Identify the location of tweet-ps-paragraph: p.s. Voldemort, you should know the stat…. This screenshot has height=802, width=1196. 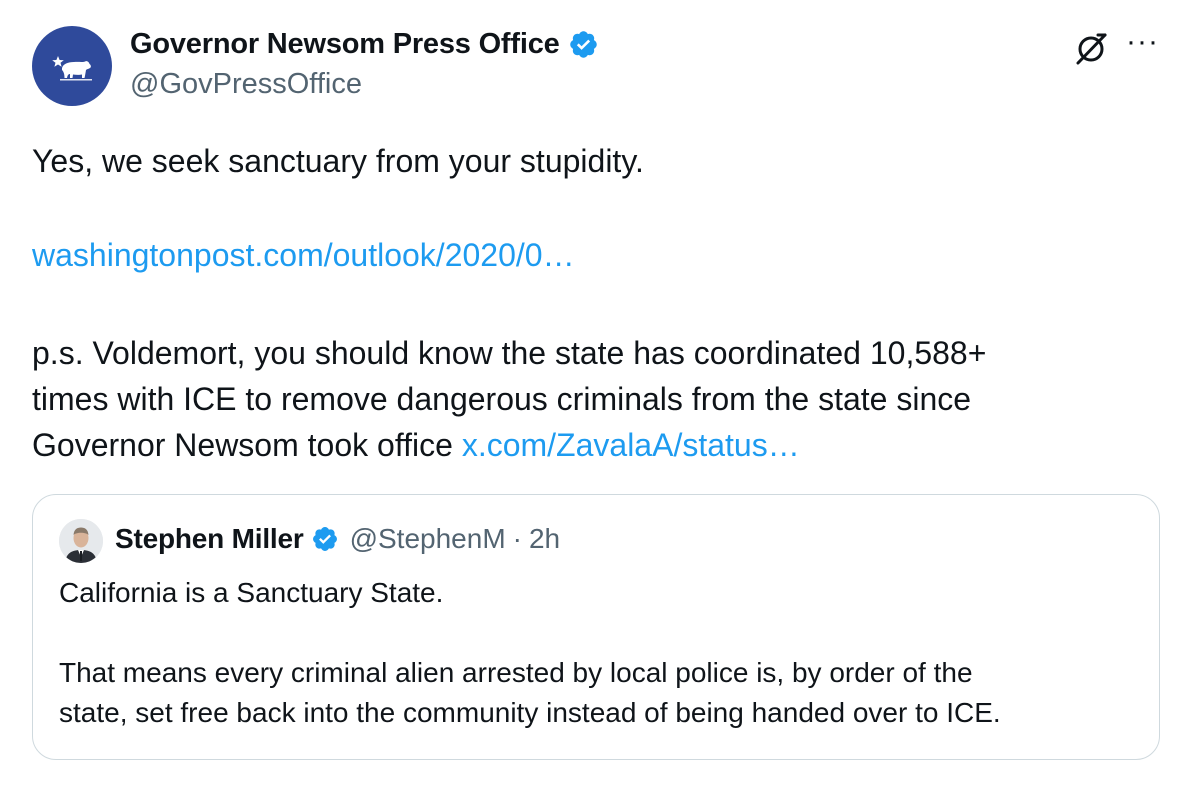
(509, 399).